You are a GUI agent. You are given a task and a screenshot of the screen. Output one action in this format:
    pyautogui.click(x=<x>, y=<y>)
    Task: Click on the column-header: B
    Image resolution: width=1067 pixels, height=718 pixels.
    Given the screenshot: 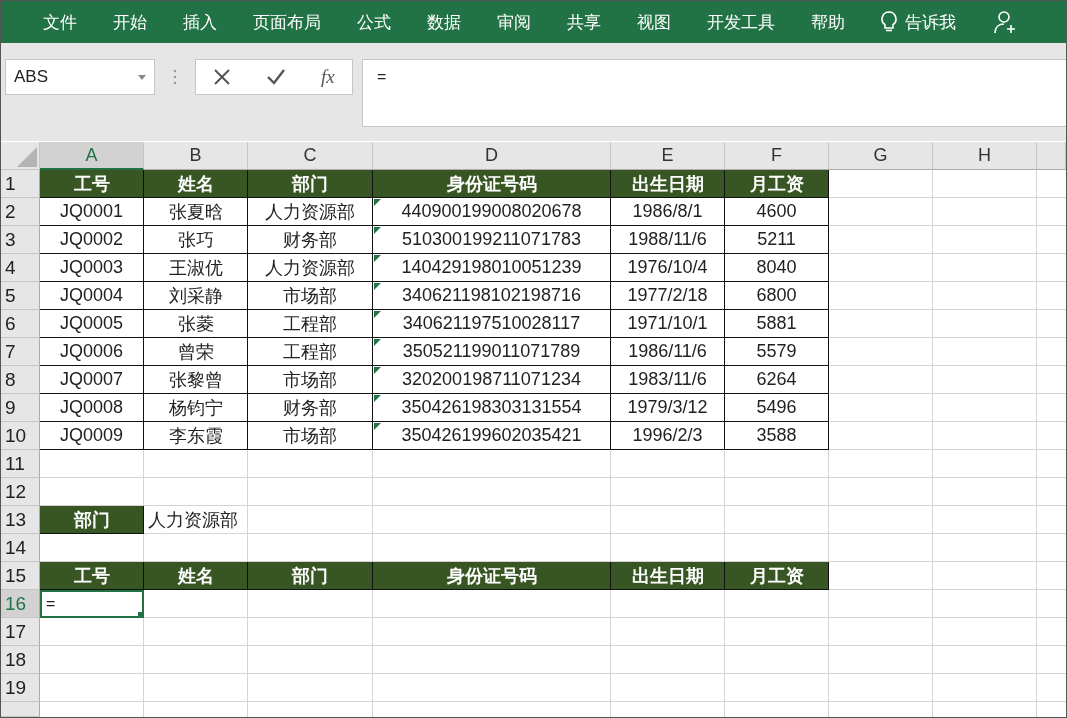 What is the action you would take?
    pyautogui.click(x=196, y=156)
    